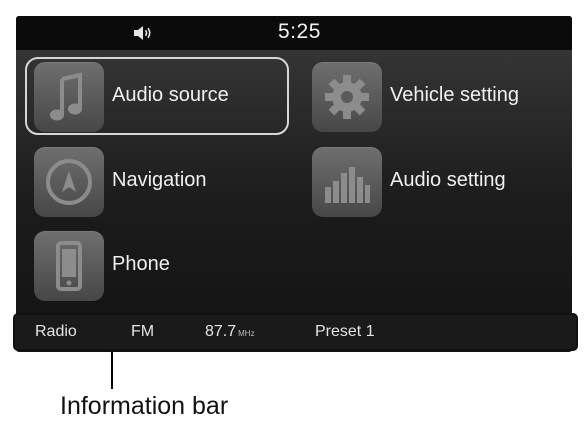 This screenshot has height=448, width=587. Describe the element at coordinates (221, 331) in the screenshot. I see `info-frequency-value: 87.7` at that location.